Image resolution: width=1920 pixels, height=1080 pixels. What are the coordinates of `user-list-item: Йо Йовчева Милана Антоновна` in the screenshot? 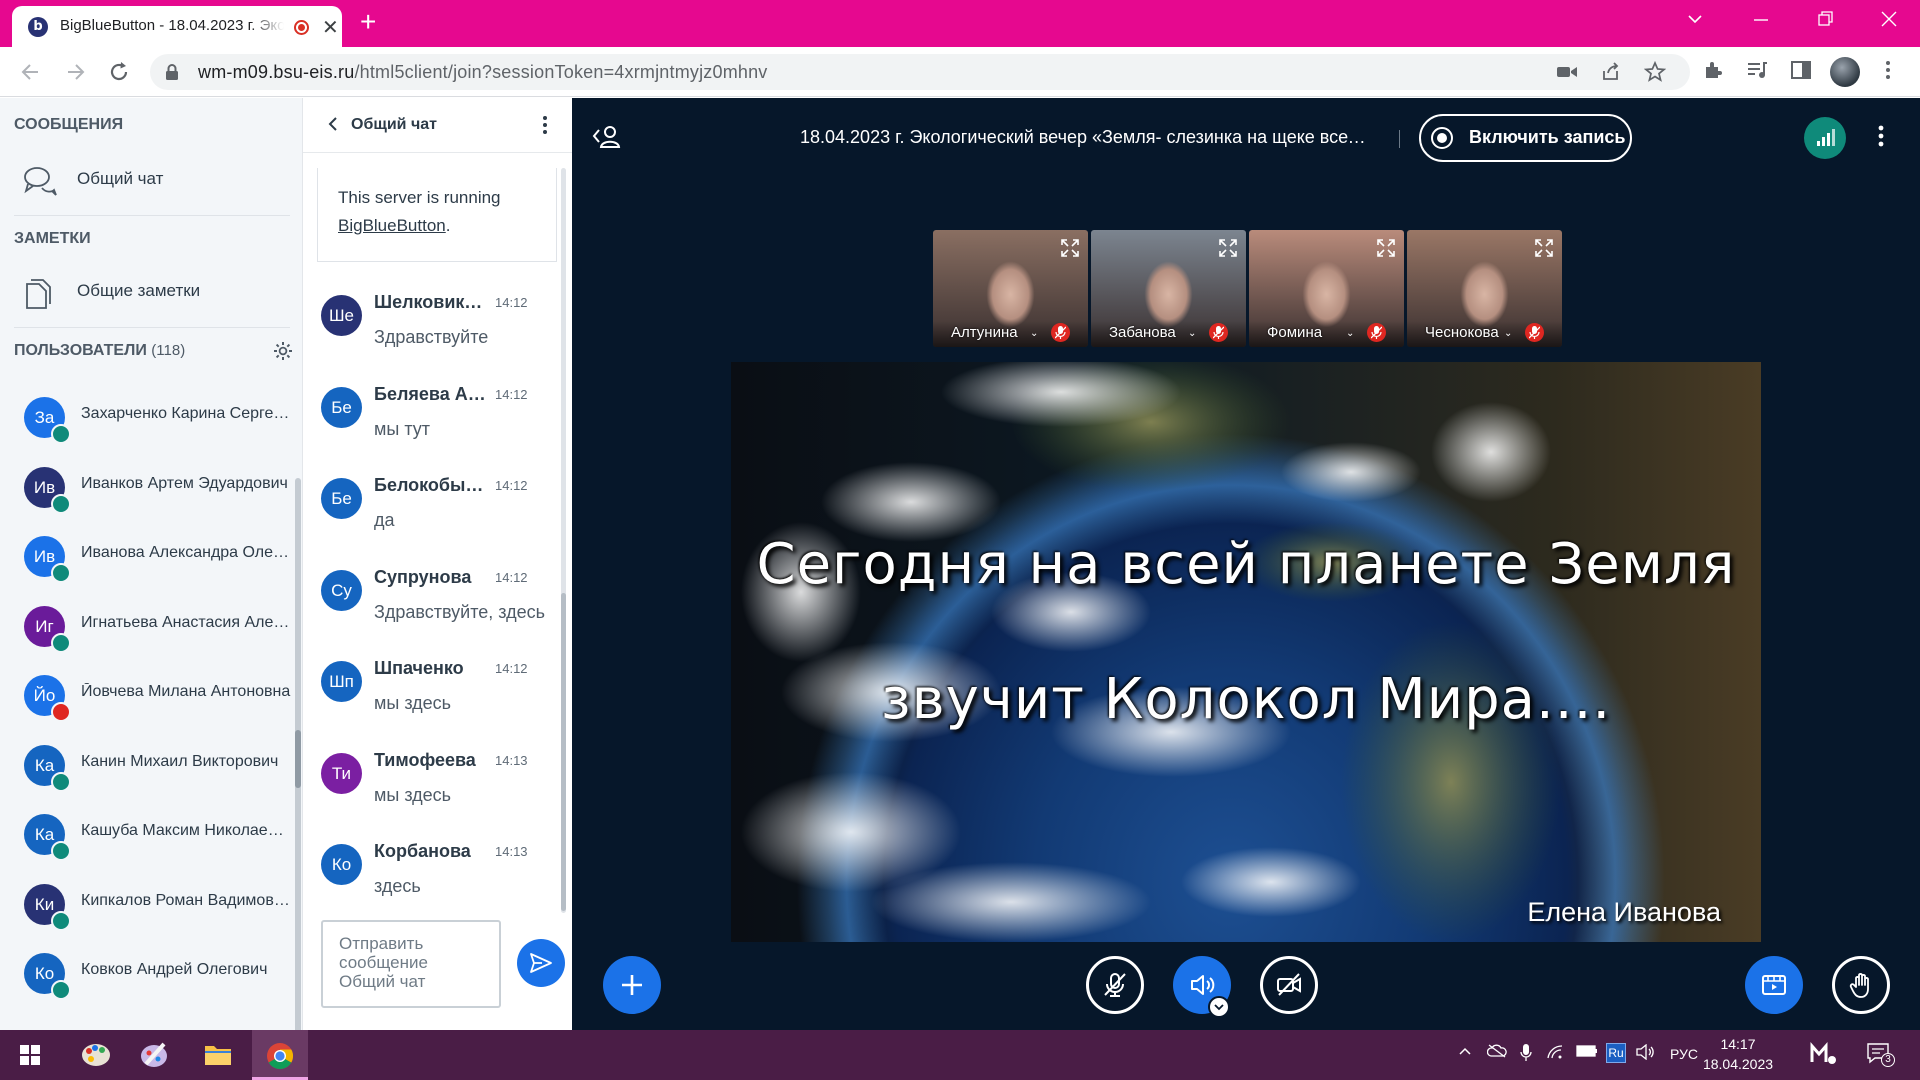 It's located at (147, 693).